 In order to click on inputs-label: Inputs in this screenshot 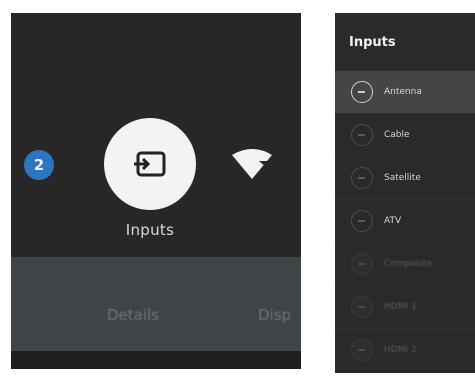, I will do `click(150, 230)`.